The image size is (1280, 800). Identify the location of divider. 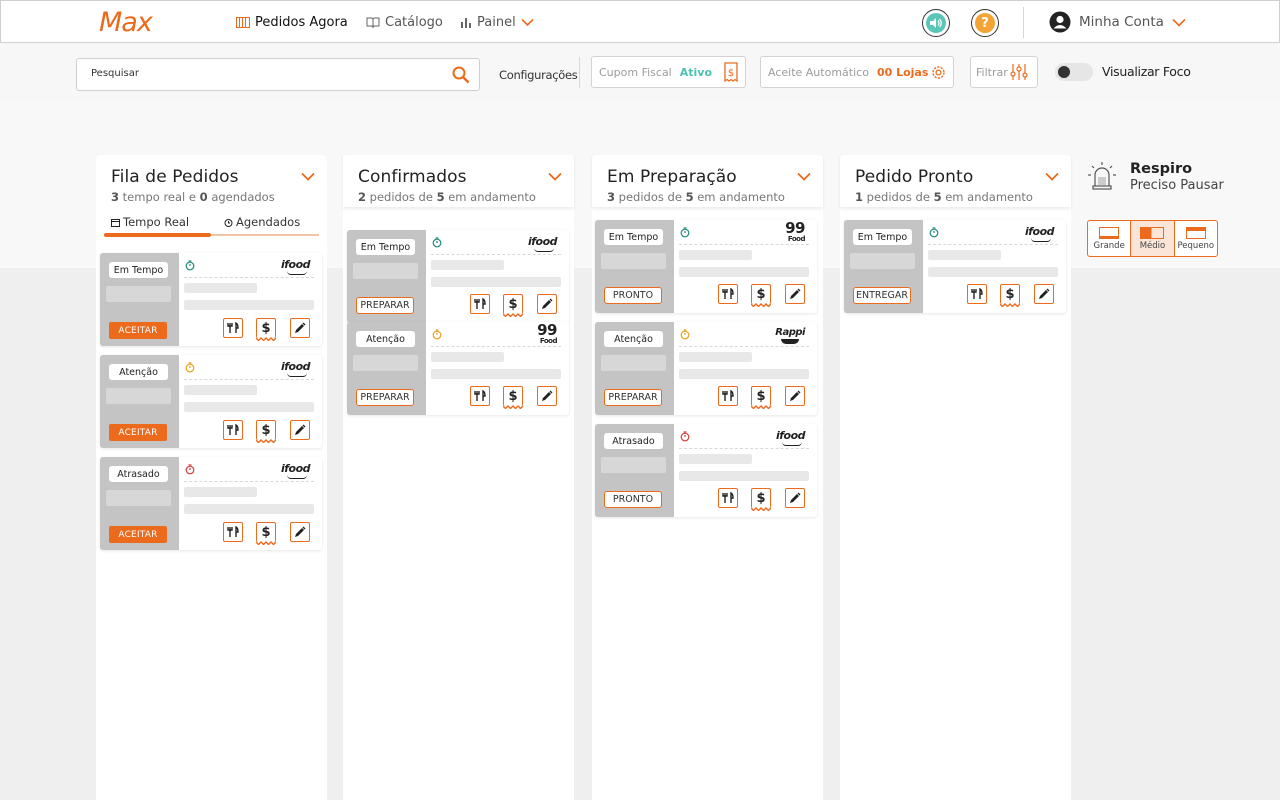
(744, 346).